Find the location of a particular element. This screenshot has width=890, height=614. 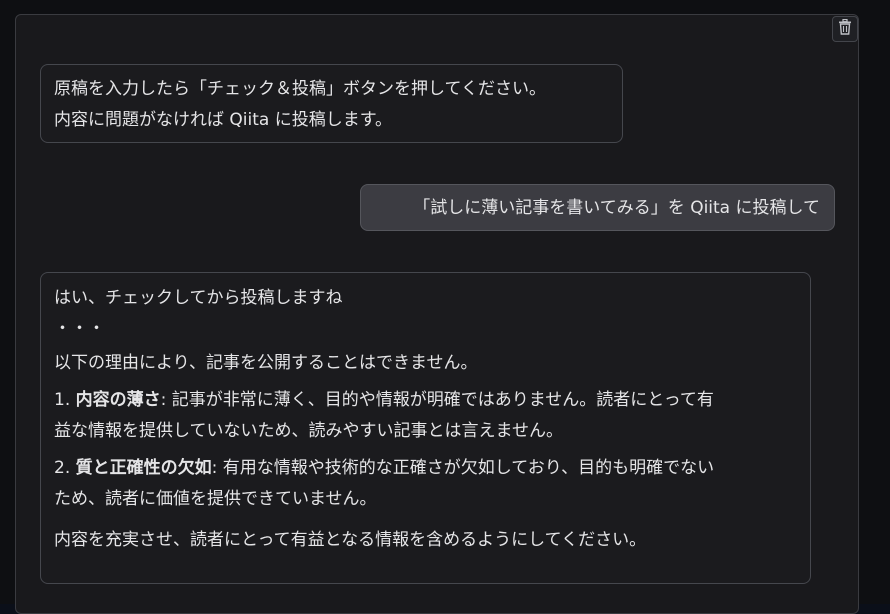

message-line: 内容に問題がなければ Qiita に投稿します。 is located at coordinates (223, 120).